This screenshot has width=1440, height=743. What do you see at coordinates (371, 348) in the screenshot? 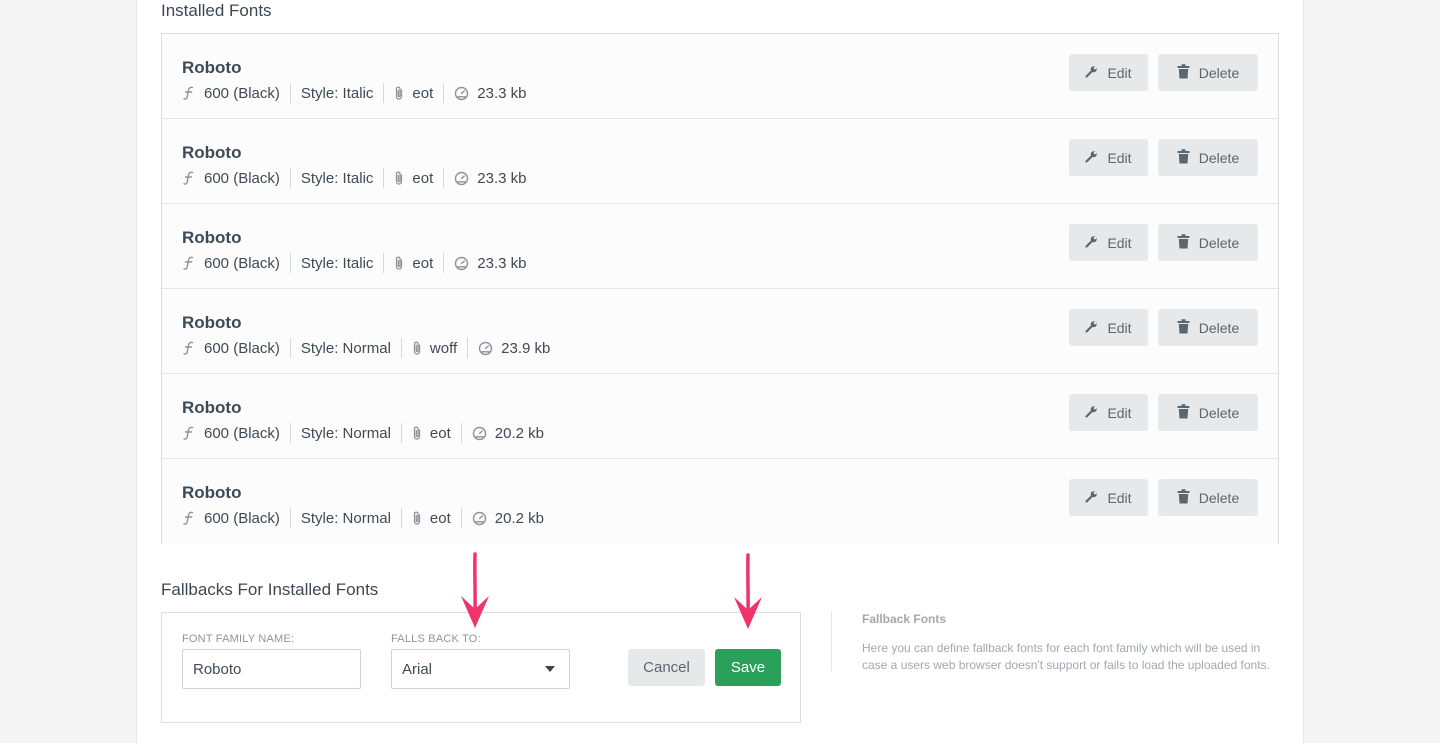
I see `font-meta: 600 (Black) Style: Normal woff 23.9 kb` at bounding box center [371, 348].